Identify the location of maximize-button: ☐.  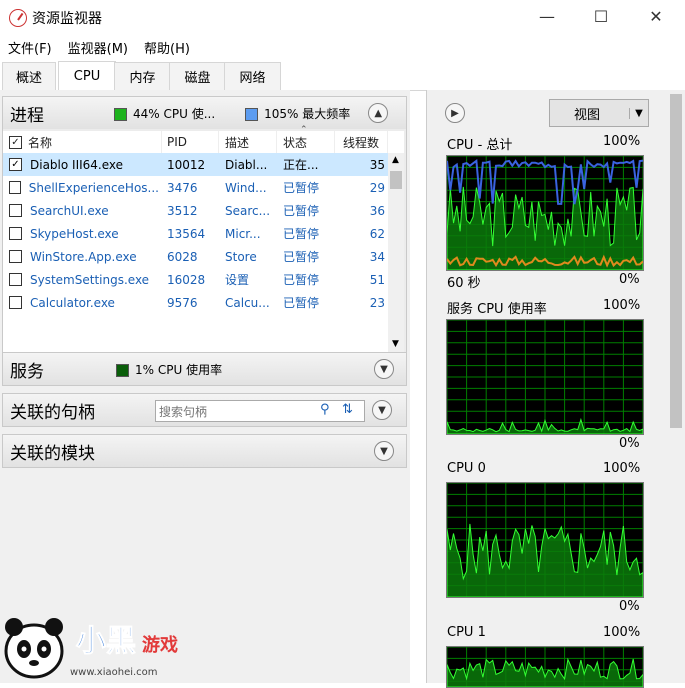
(601, 16).